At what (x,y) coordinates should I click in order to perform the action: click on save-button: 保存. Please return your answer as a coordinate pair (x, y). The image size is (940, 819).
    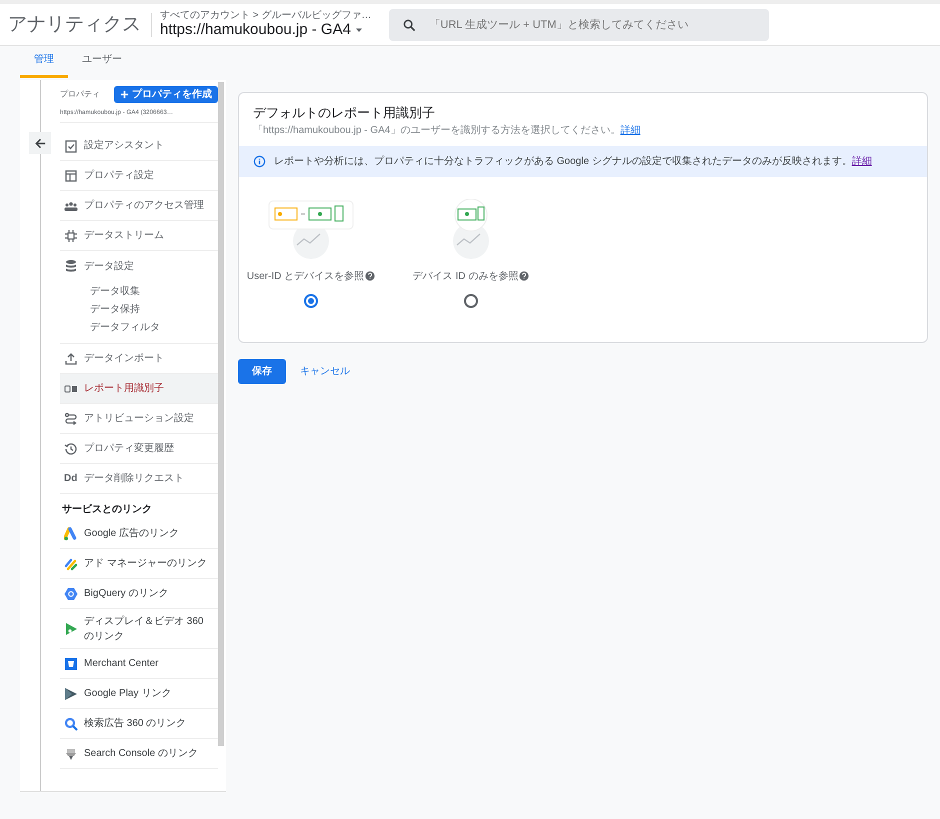
    Looking at the image, I should click on (262, 371).